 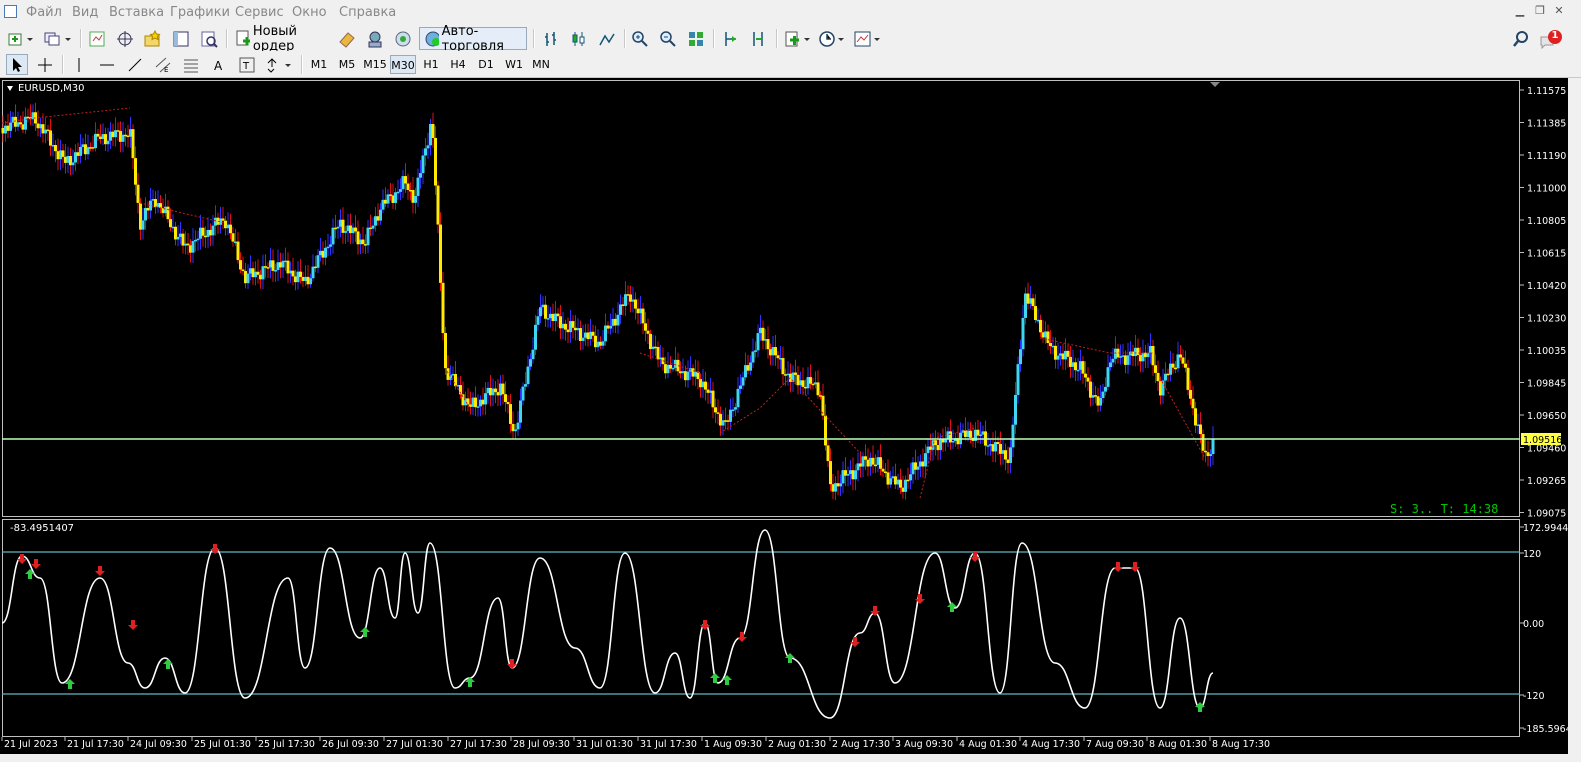 I want to click on menu-view: Вид, so click(x=85, y=12).